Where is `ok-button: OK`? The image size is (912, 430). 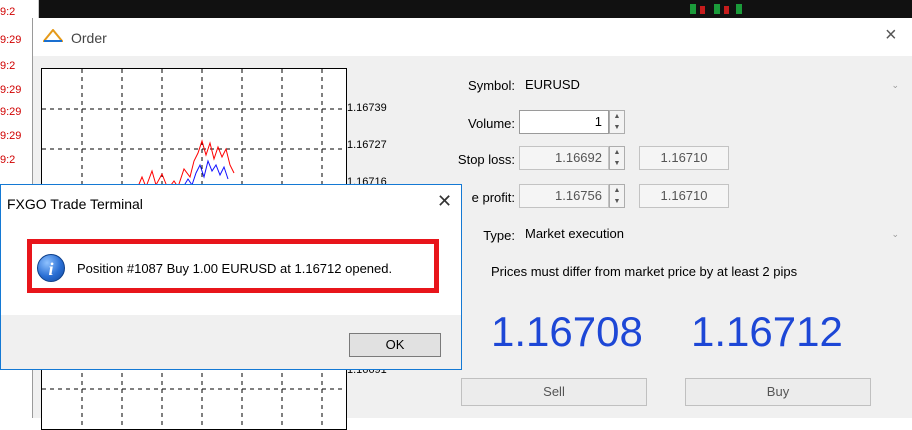
ok-button: OK is located at coordinates (395, 345).